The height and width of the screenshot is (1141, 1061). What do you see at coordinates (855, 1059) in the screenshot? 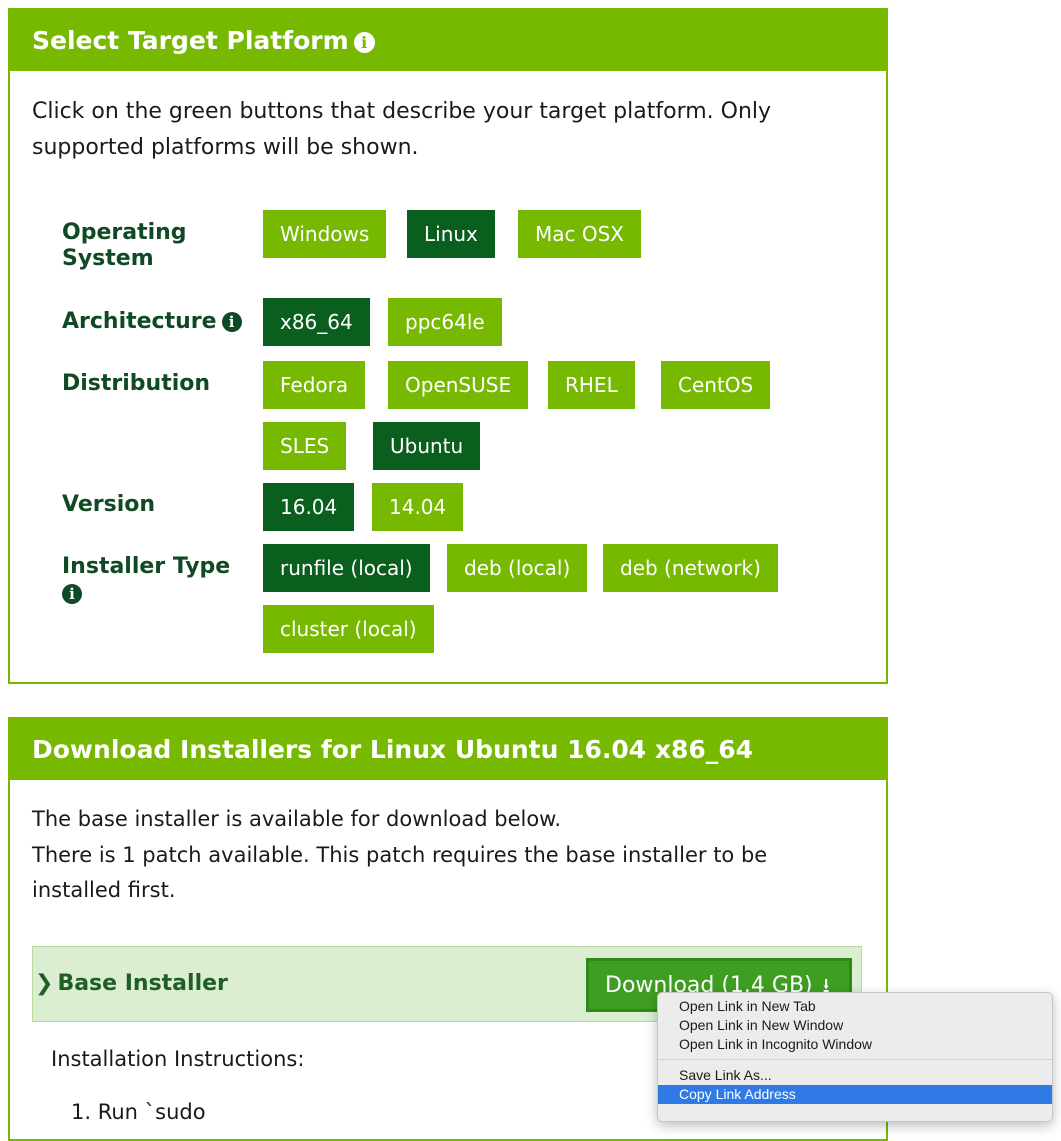
I see `menu-separator` at bounding box center [855, 1059].